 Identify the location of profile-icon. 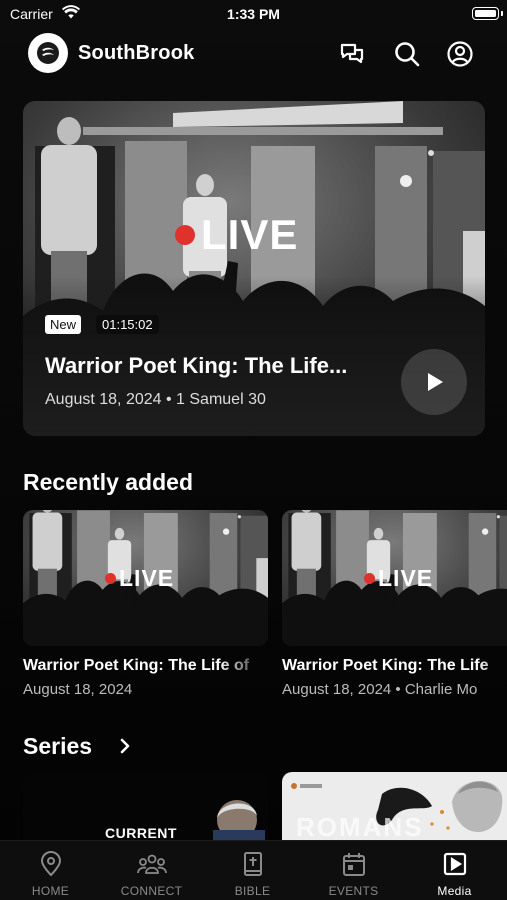
(460, 54).